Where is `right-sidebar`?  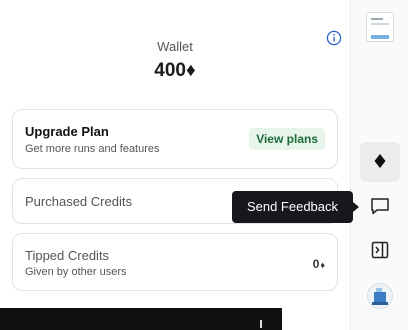
right-sidebar is located at coordinates (379, 165).